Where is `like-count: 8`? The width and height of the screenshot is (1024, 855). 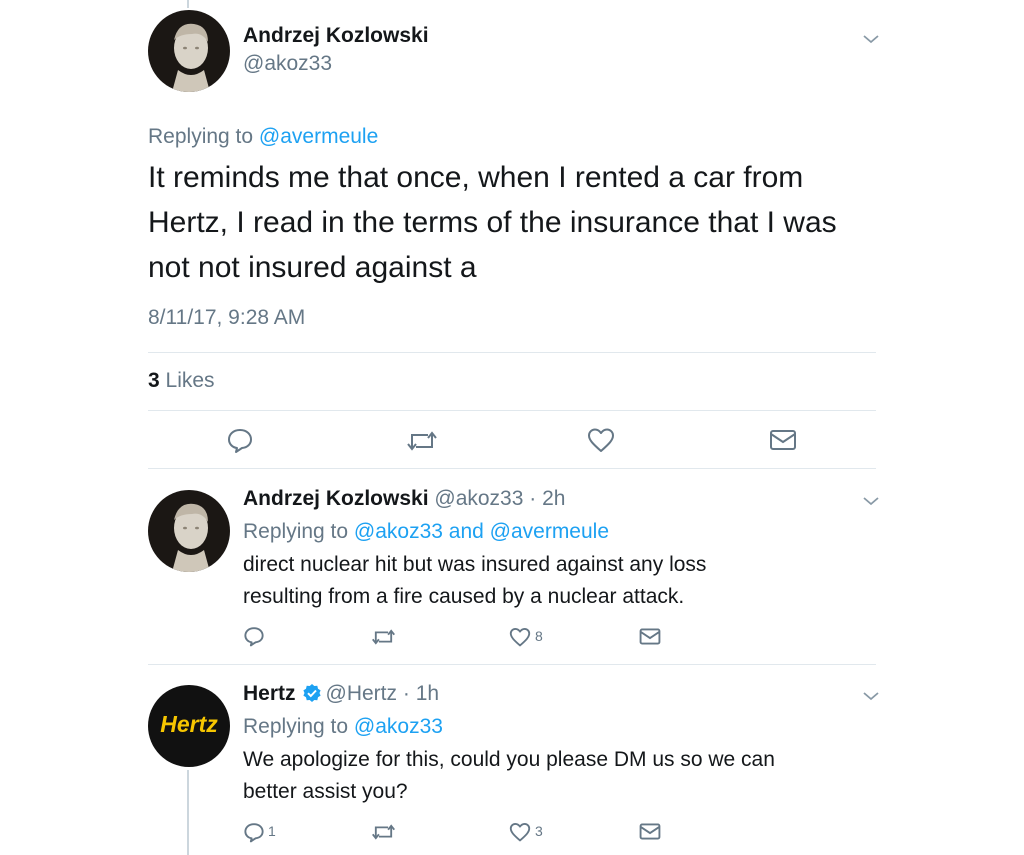 like-count: 8 is located at coordinates (539, 636).